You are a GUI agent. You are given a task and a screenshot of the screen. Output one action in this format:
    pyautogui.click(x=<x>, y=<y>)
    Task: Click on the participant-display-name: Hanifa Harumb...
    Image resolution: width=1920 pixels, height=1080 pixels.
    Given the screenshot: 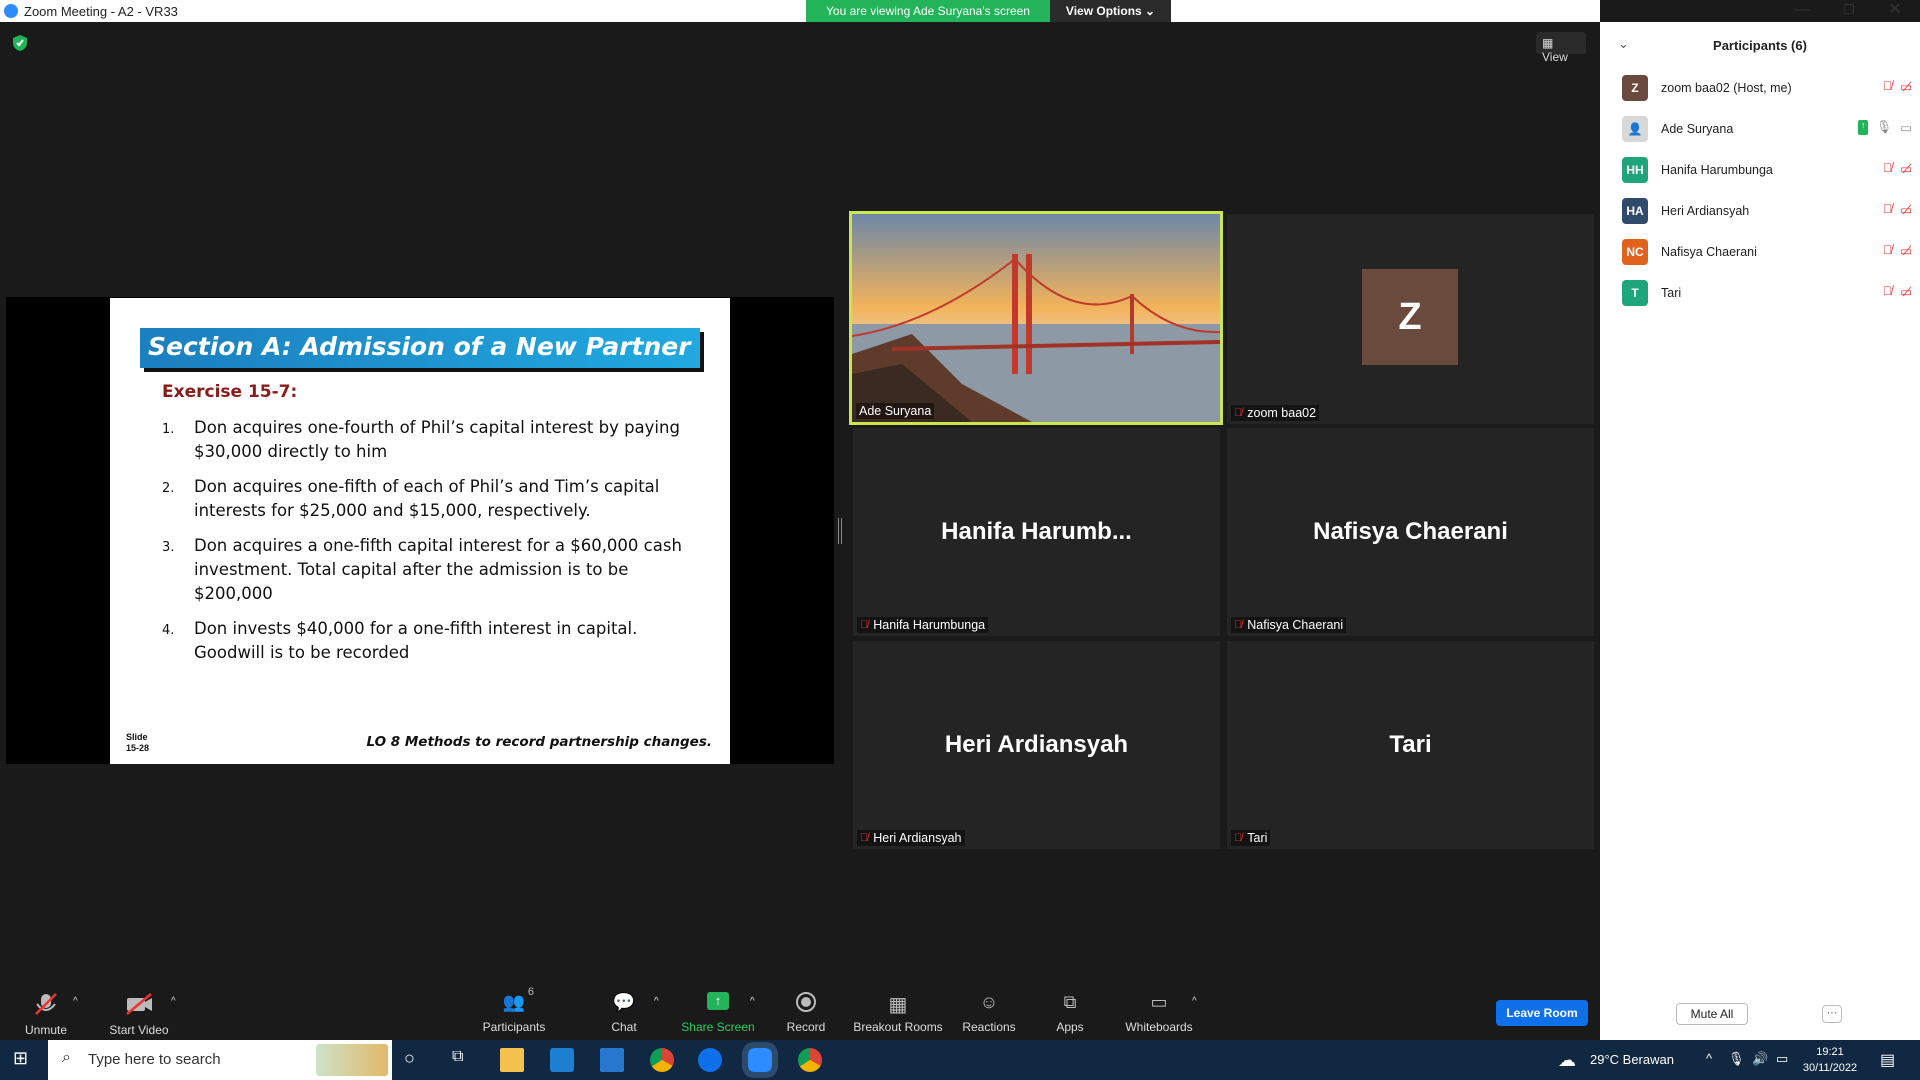 What is the action you would take?
    pyautogui.click(x=1036, y=531)
    